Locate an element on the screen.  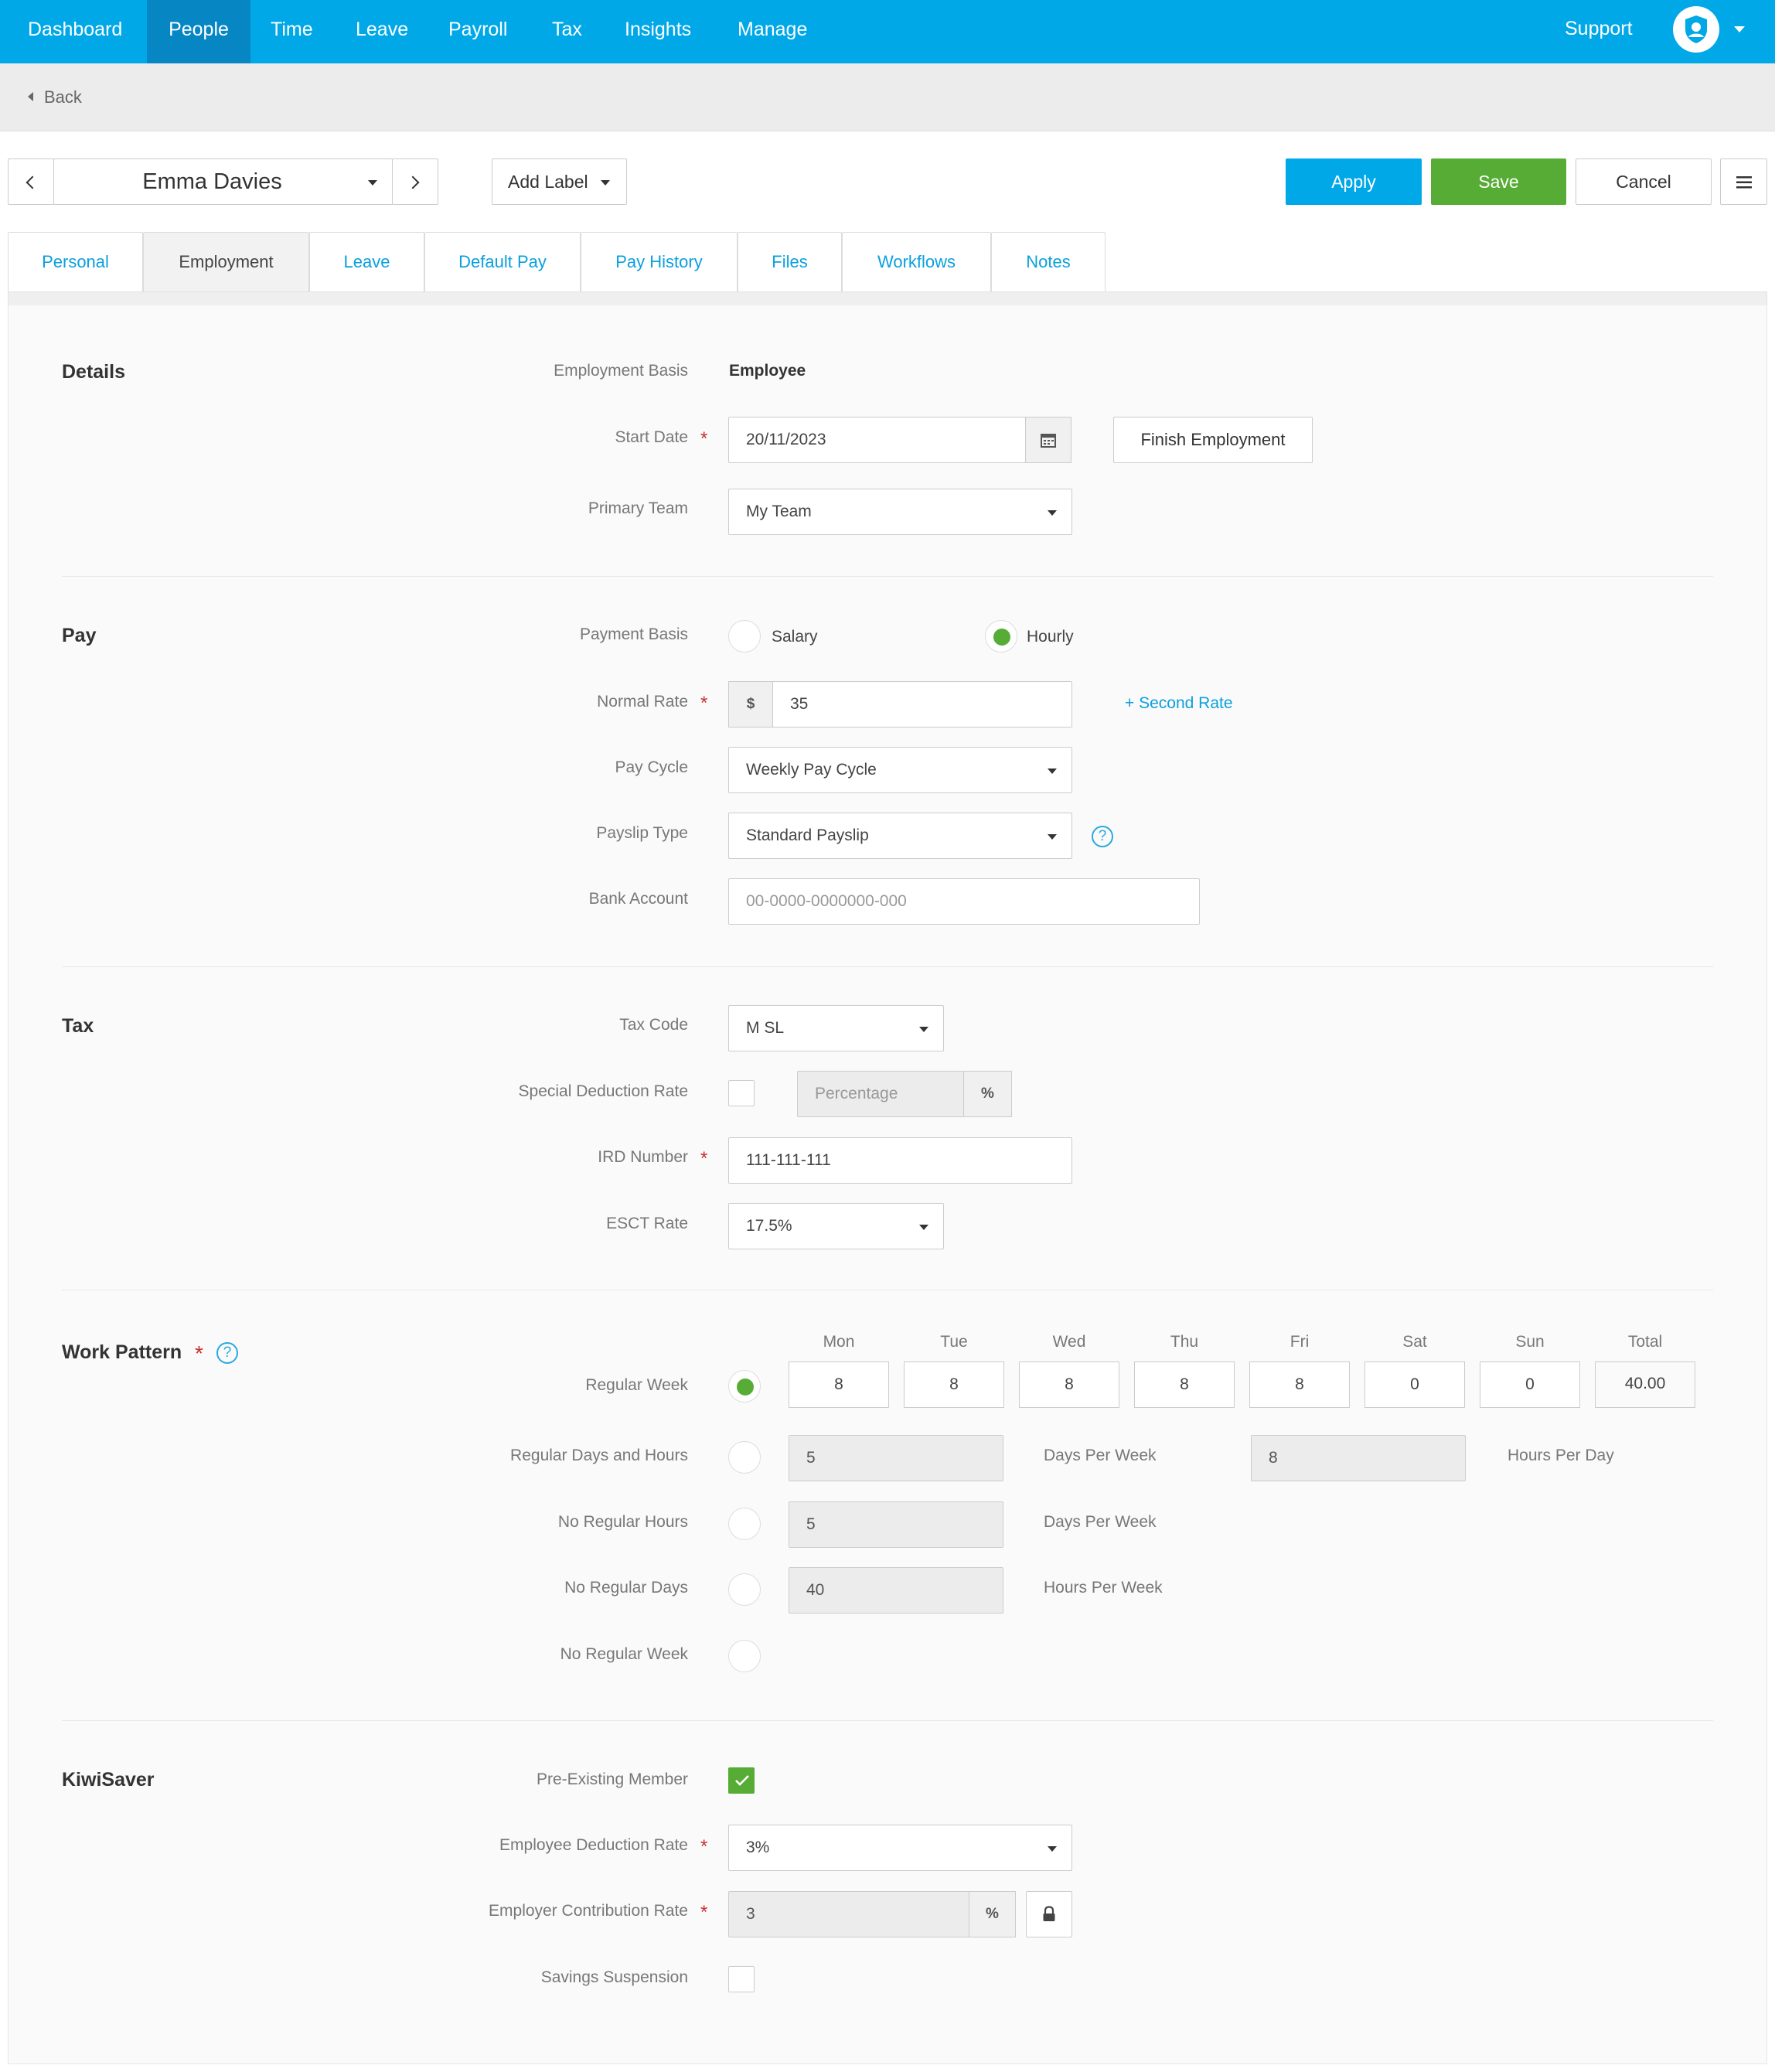
savings-suspension-label: Savings Suspension is located at coordinates (614, 1977).